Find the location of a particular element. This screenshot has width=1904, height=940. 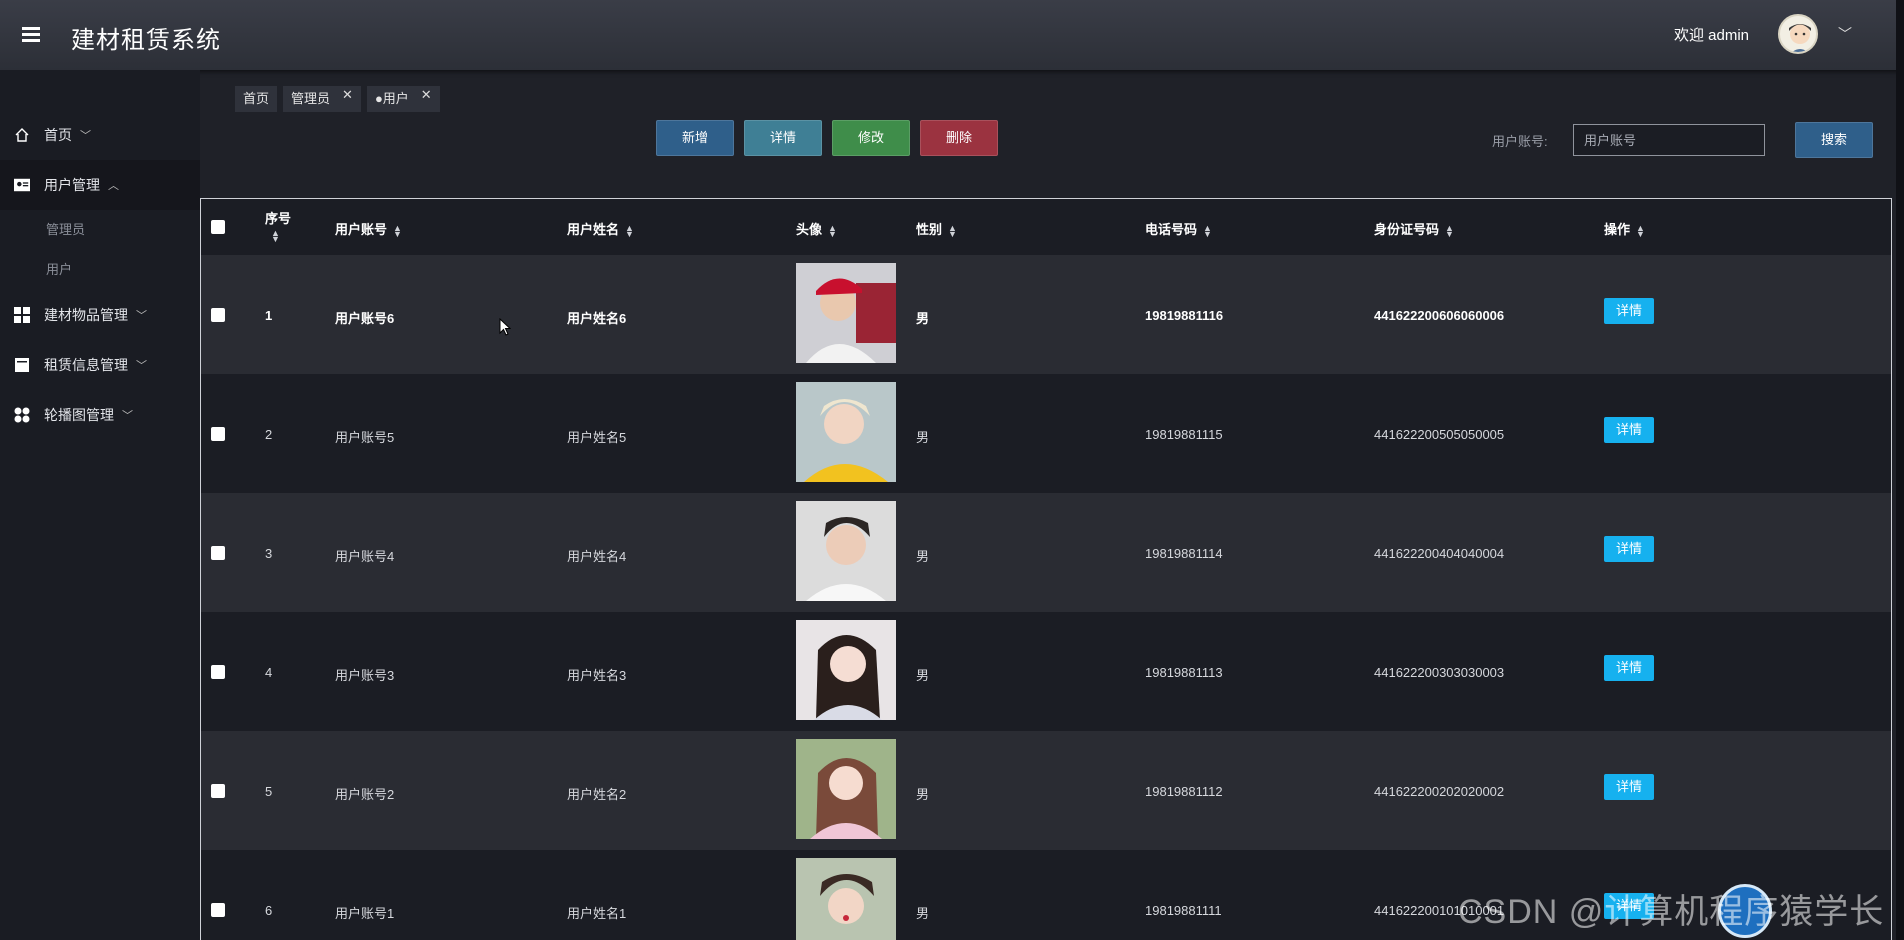

row-id-card: 441622200404040004 is located at coordinates (1439, 553).